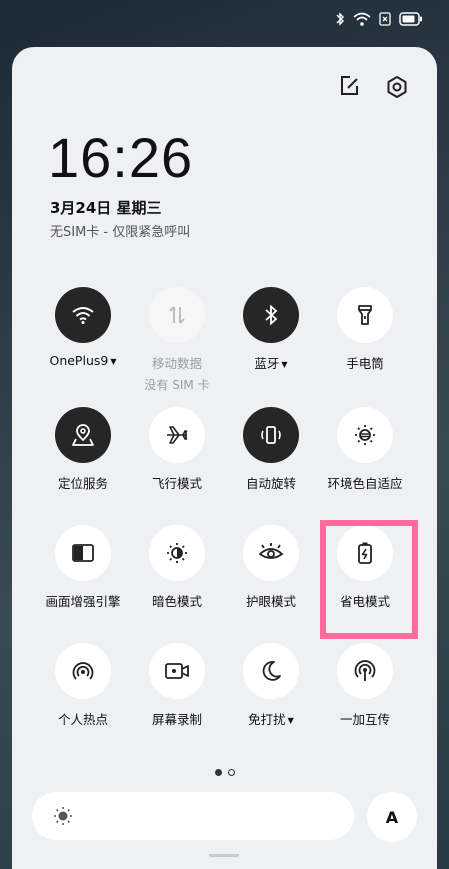  What do you see at coordinates (82, 483) in the screenshot?
I see `tile-label: 定位服务` at bounding box center [82, 483].